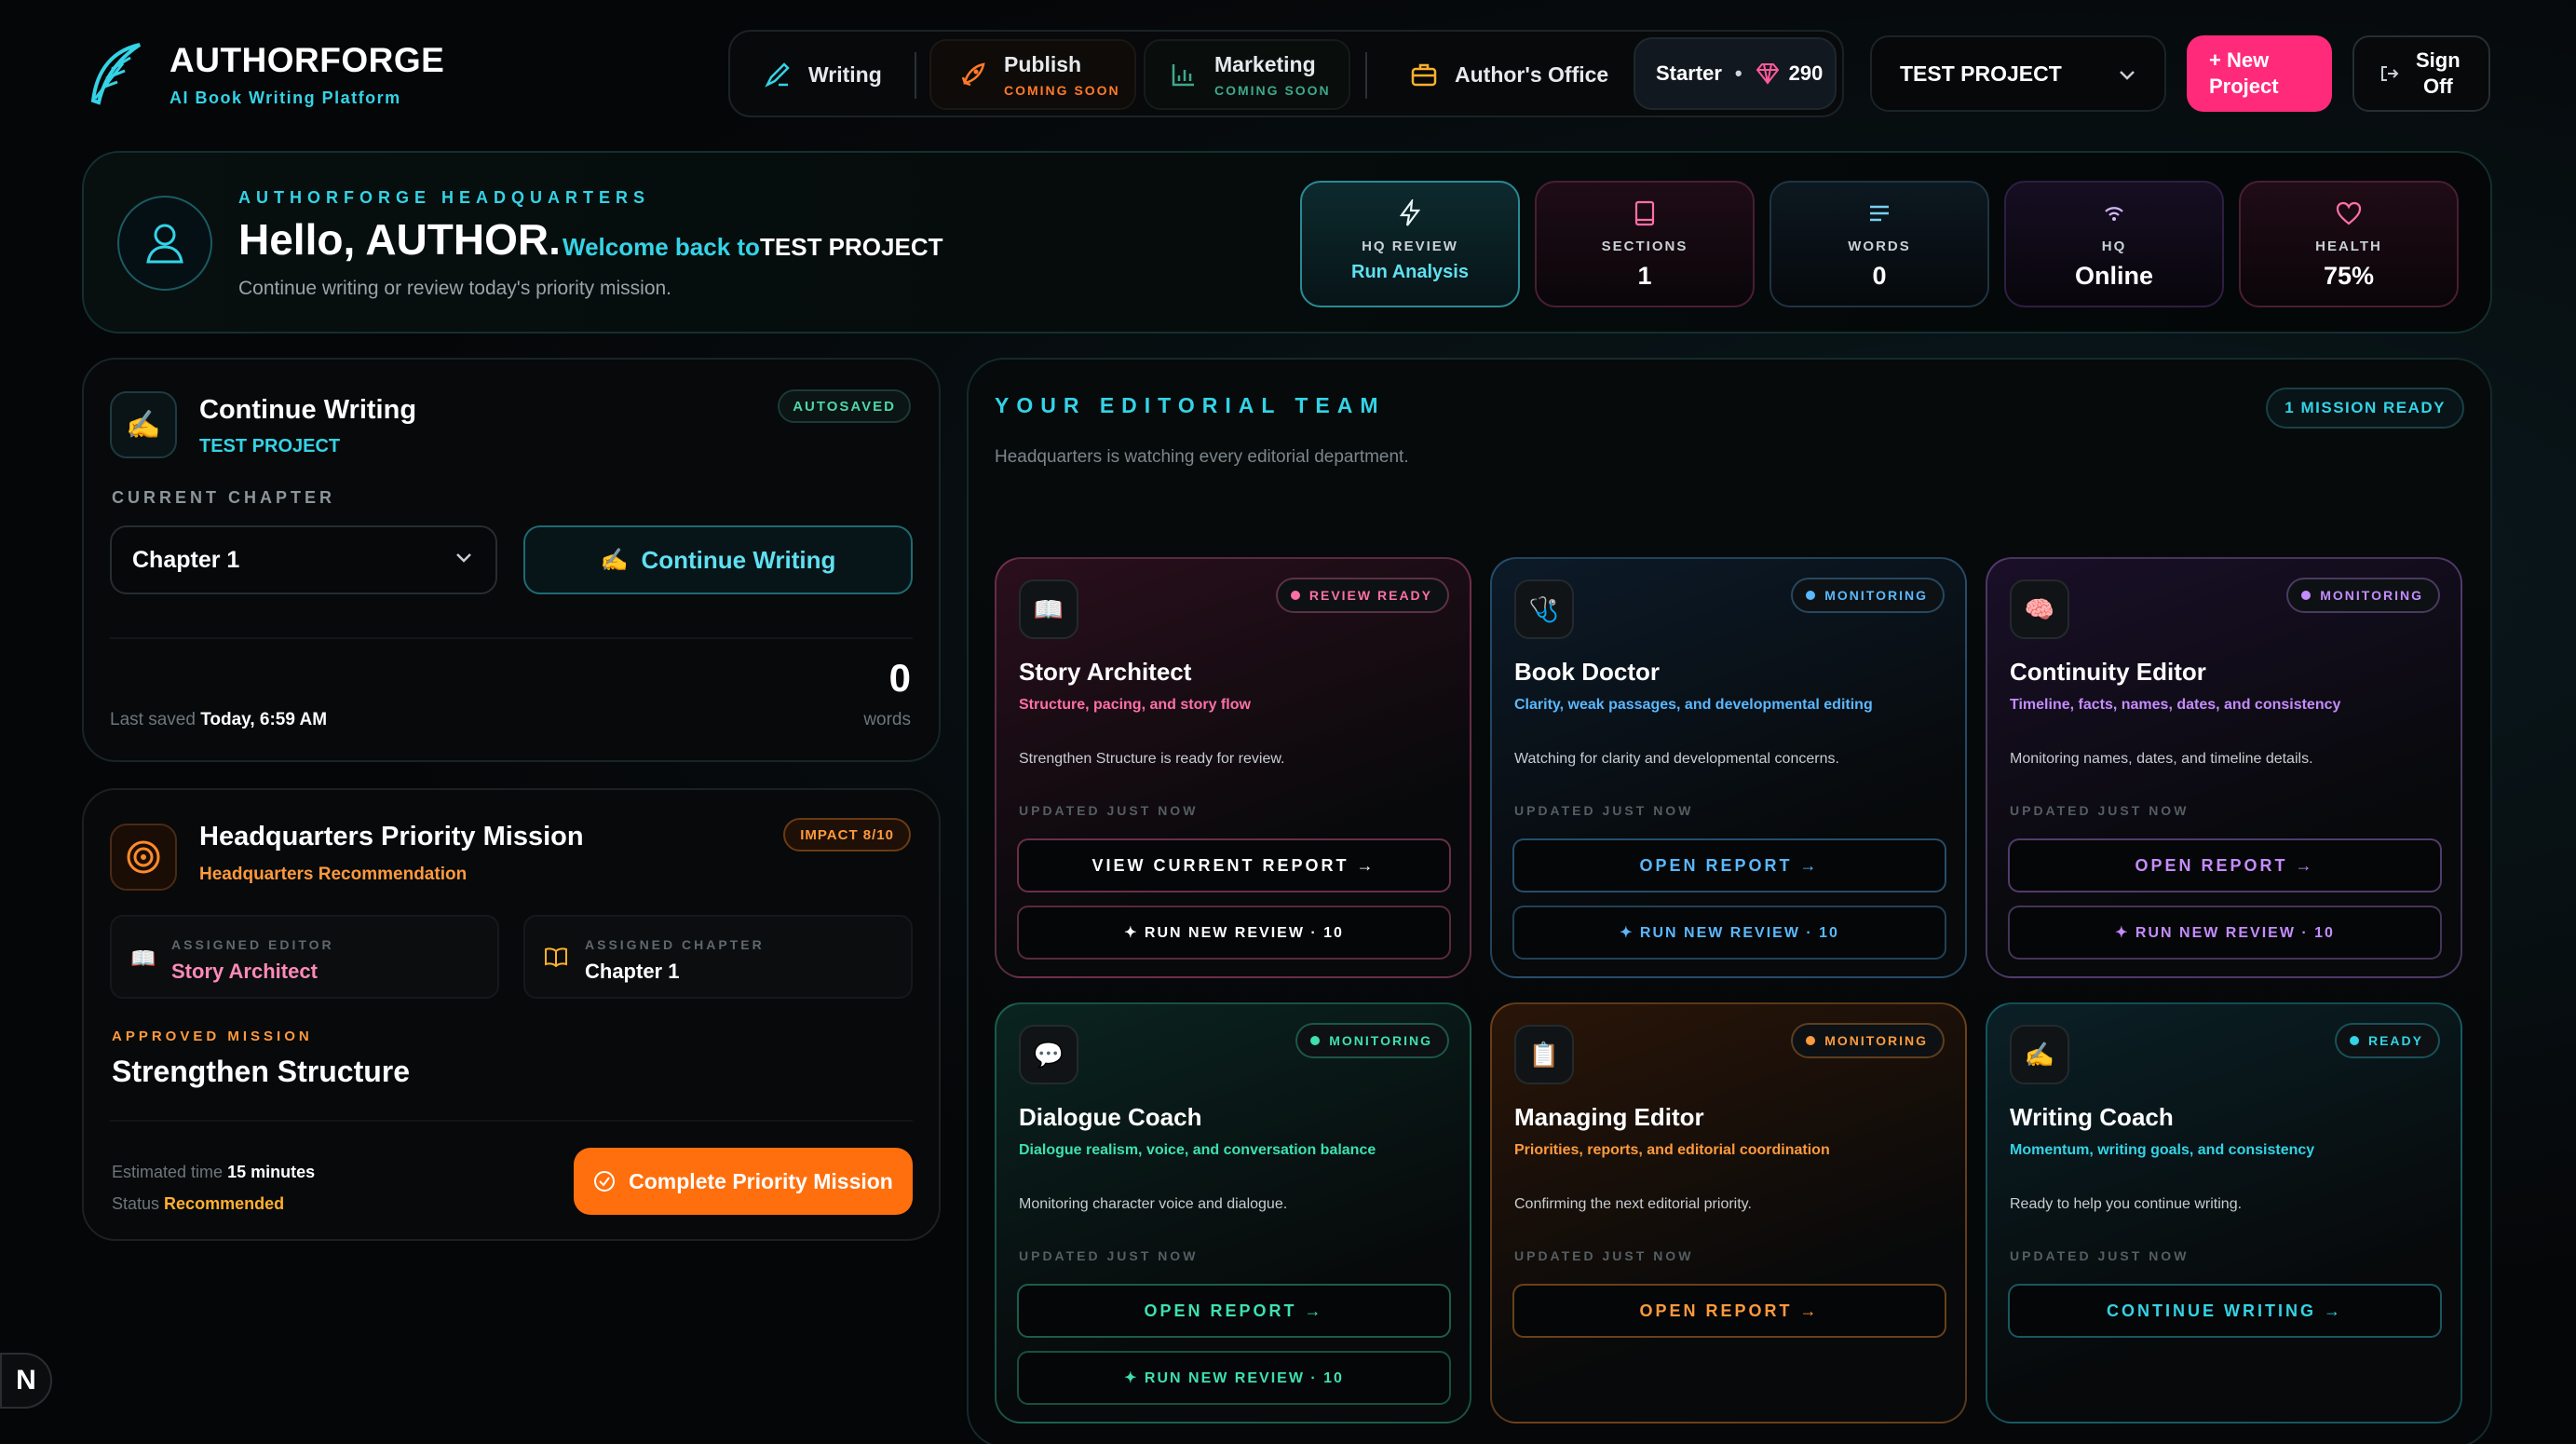 The height and width of the screenshot is (1444, 2576). Describe the element at coordinates (26, 1381) in the screenshot. I see `dev-indicator-badge: N` at that location.